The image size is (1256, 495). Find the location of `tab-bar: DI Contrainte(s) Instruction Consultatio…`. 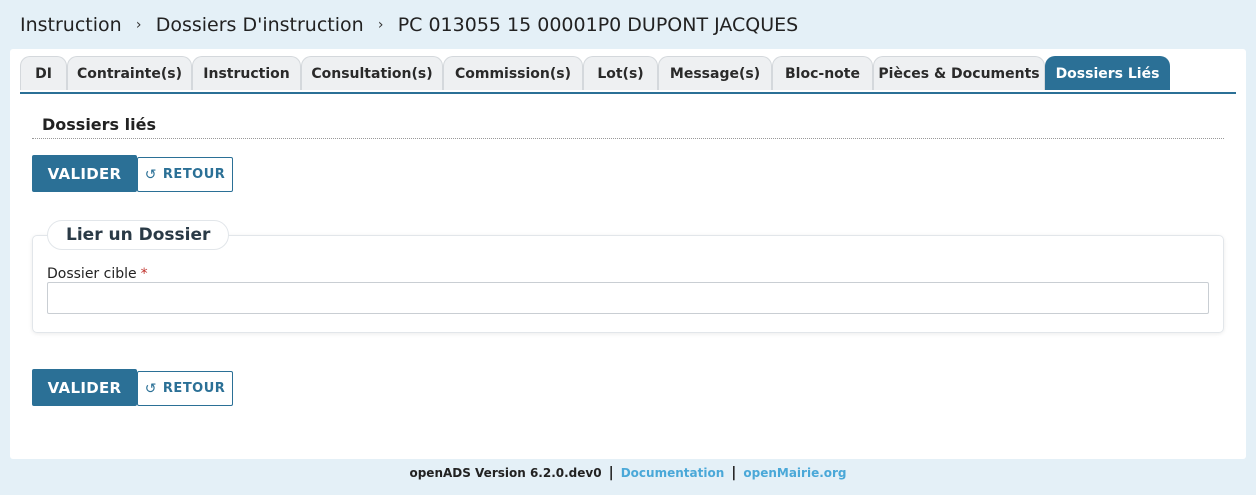

tab-bar: DI Contrainte(s) Instruction Consultatio… is located at coordinates (628, 75).